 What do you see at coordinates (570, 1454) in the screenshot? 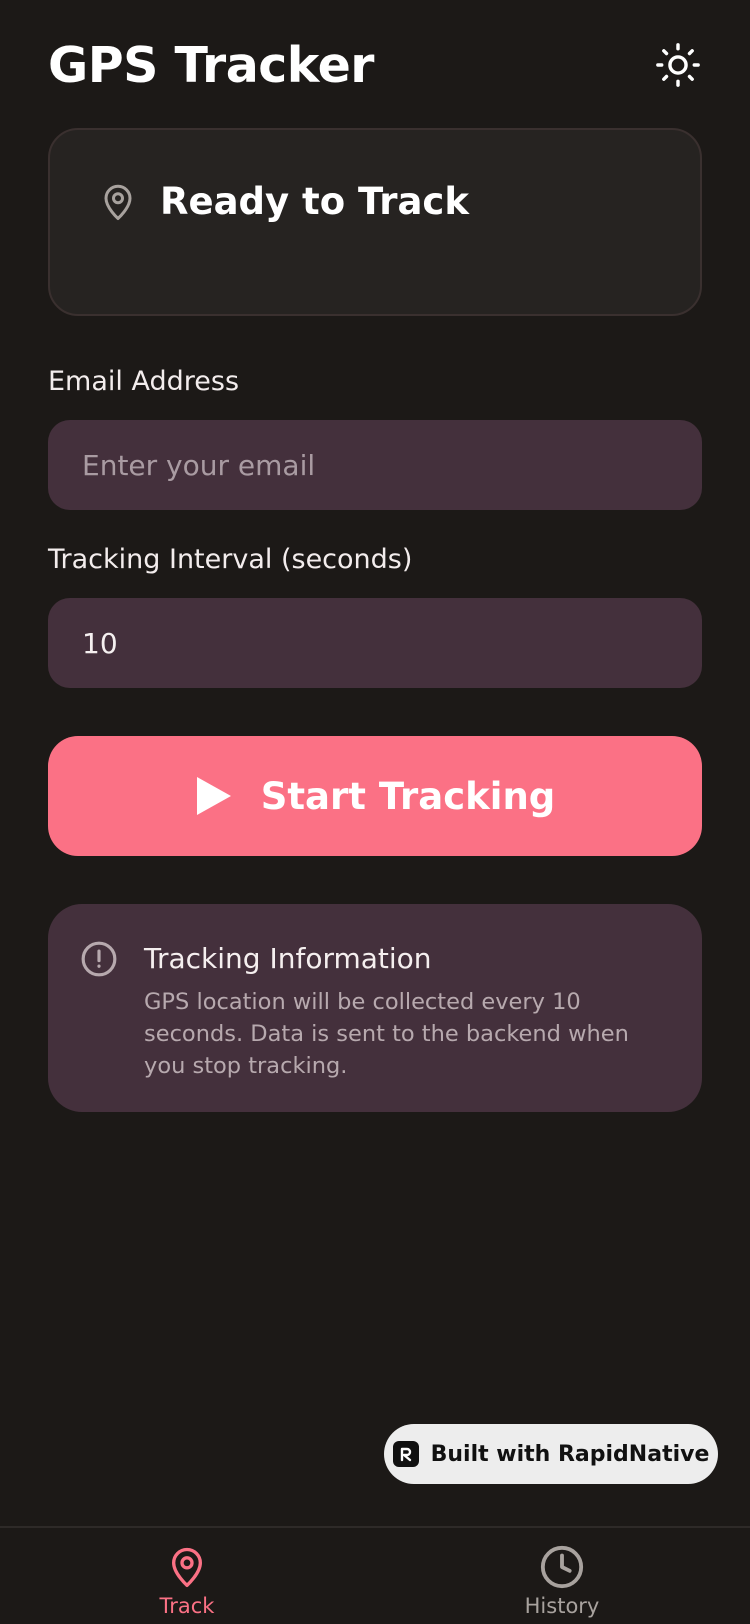
I see `badge-label: Built with RapidNative` at bounding box center [570, 1454].